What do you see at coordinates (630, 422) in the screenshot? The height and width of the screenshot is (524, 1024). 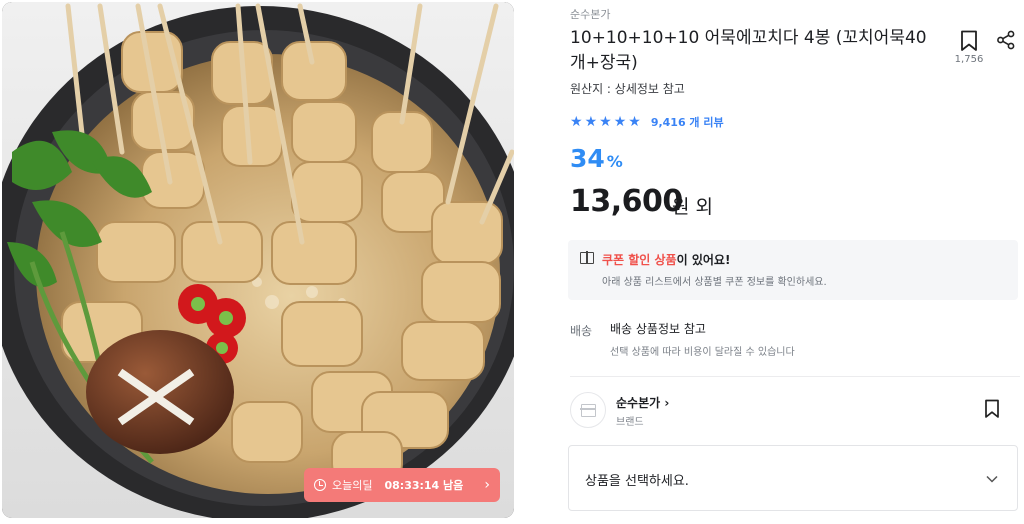 I see `store-type: 브랜드` at bounding box center [630, 422].